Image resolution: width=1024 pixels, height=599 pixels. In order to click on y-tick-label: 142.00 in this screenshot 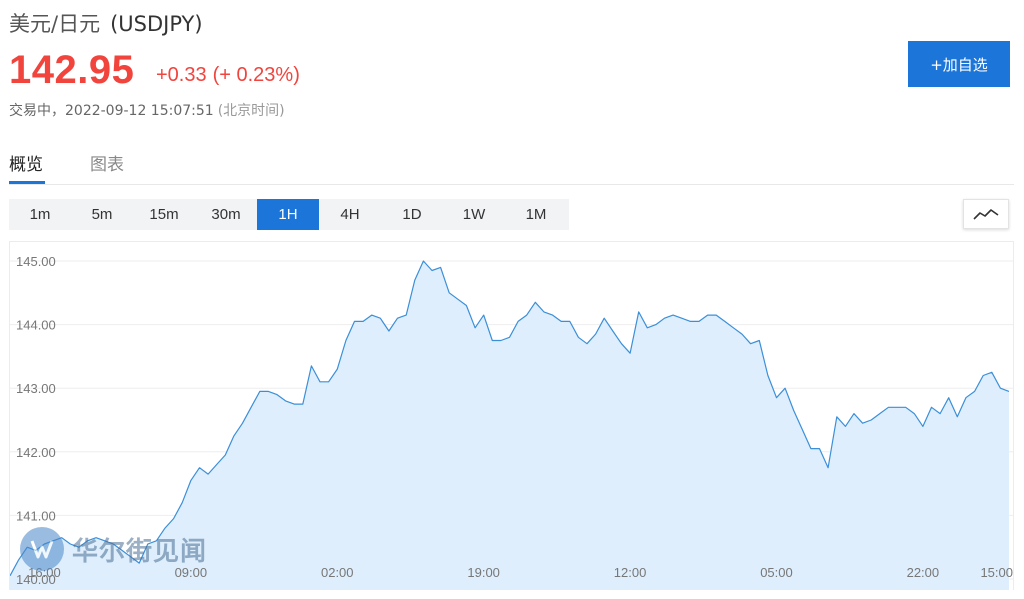, I will do `click(36, 452)`.